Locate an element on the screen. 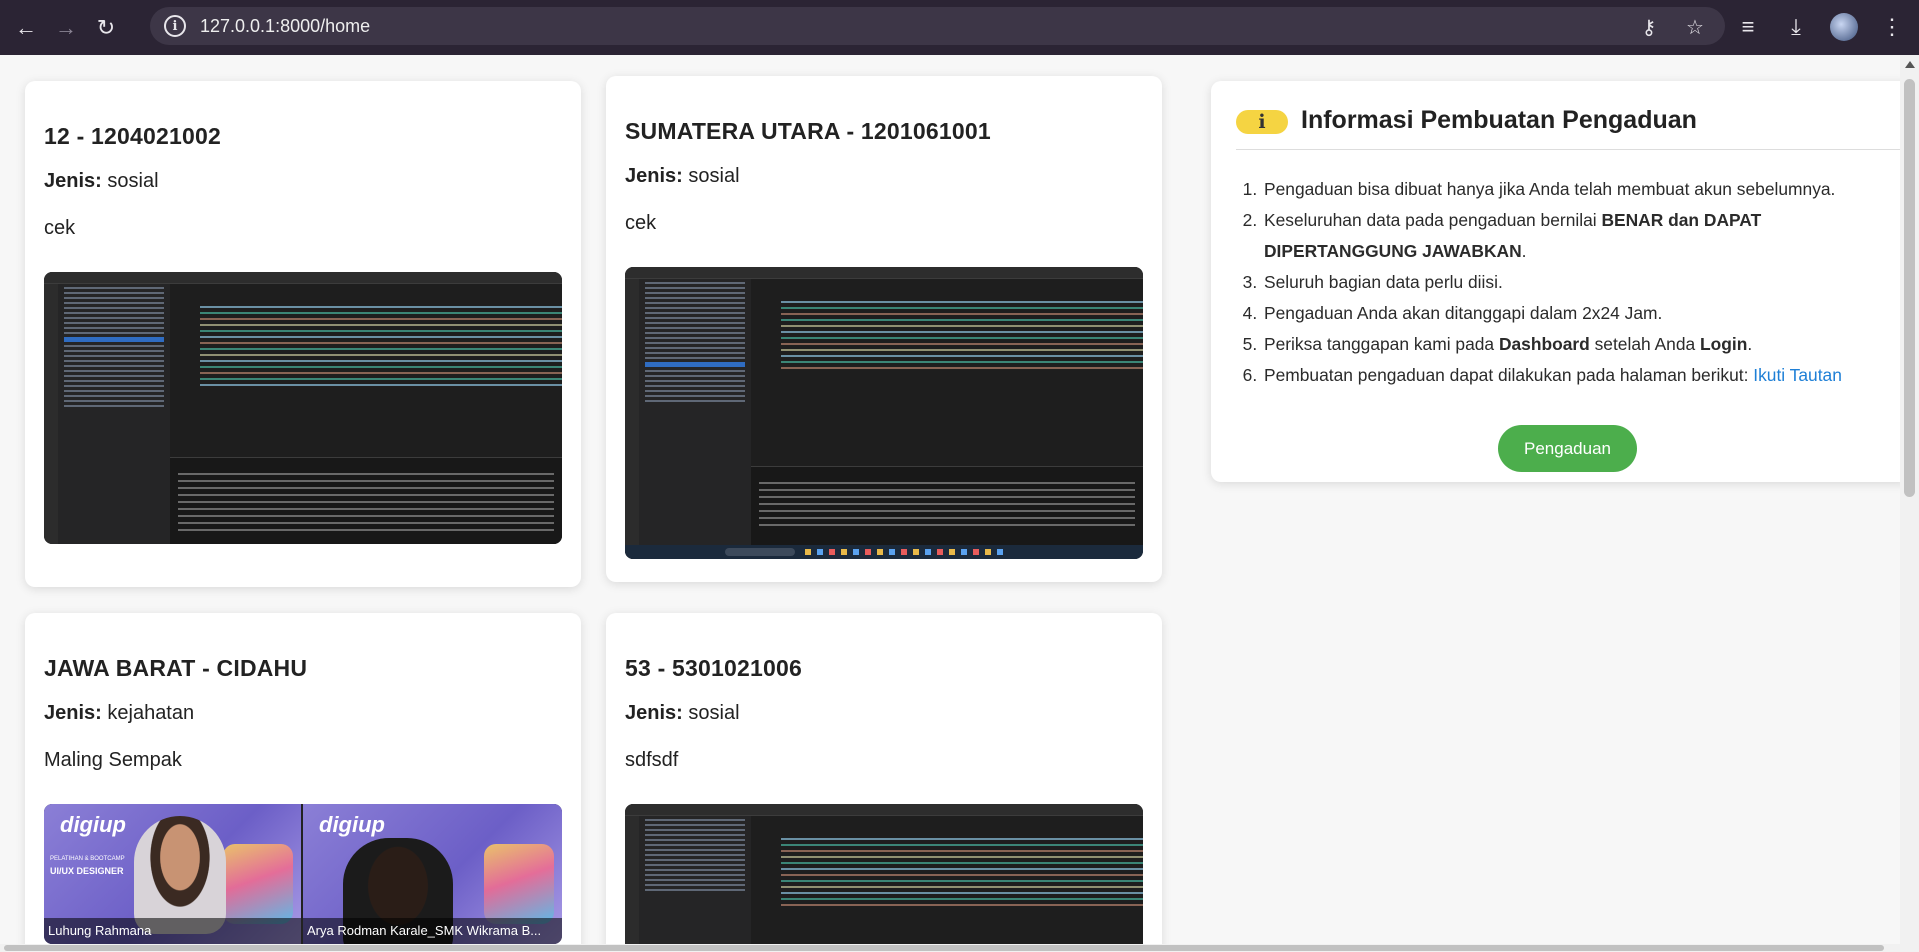  media-control-icon: ≡ is located at coordinates (1748, 27).